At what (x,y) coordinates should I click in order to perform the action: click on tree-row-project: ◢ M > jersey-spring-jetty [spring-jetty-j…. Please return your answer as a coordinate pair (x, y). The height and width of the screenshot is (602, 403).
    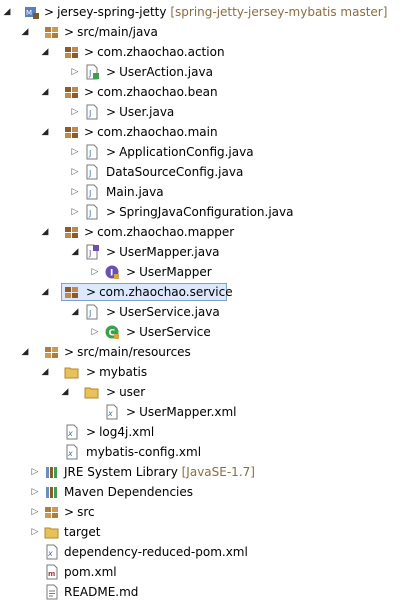
    Looking at the image, I should click on (201, 12).